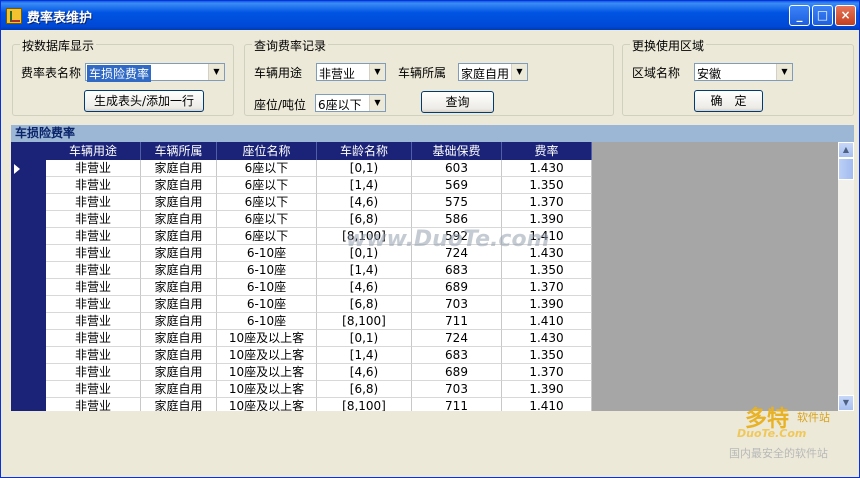  What do you see at coordinates (728, 101) in the screenshot?
I see `confirm-button: 确 定` at bounding box center [728, 101].